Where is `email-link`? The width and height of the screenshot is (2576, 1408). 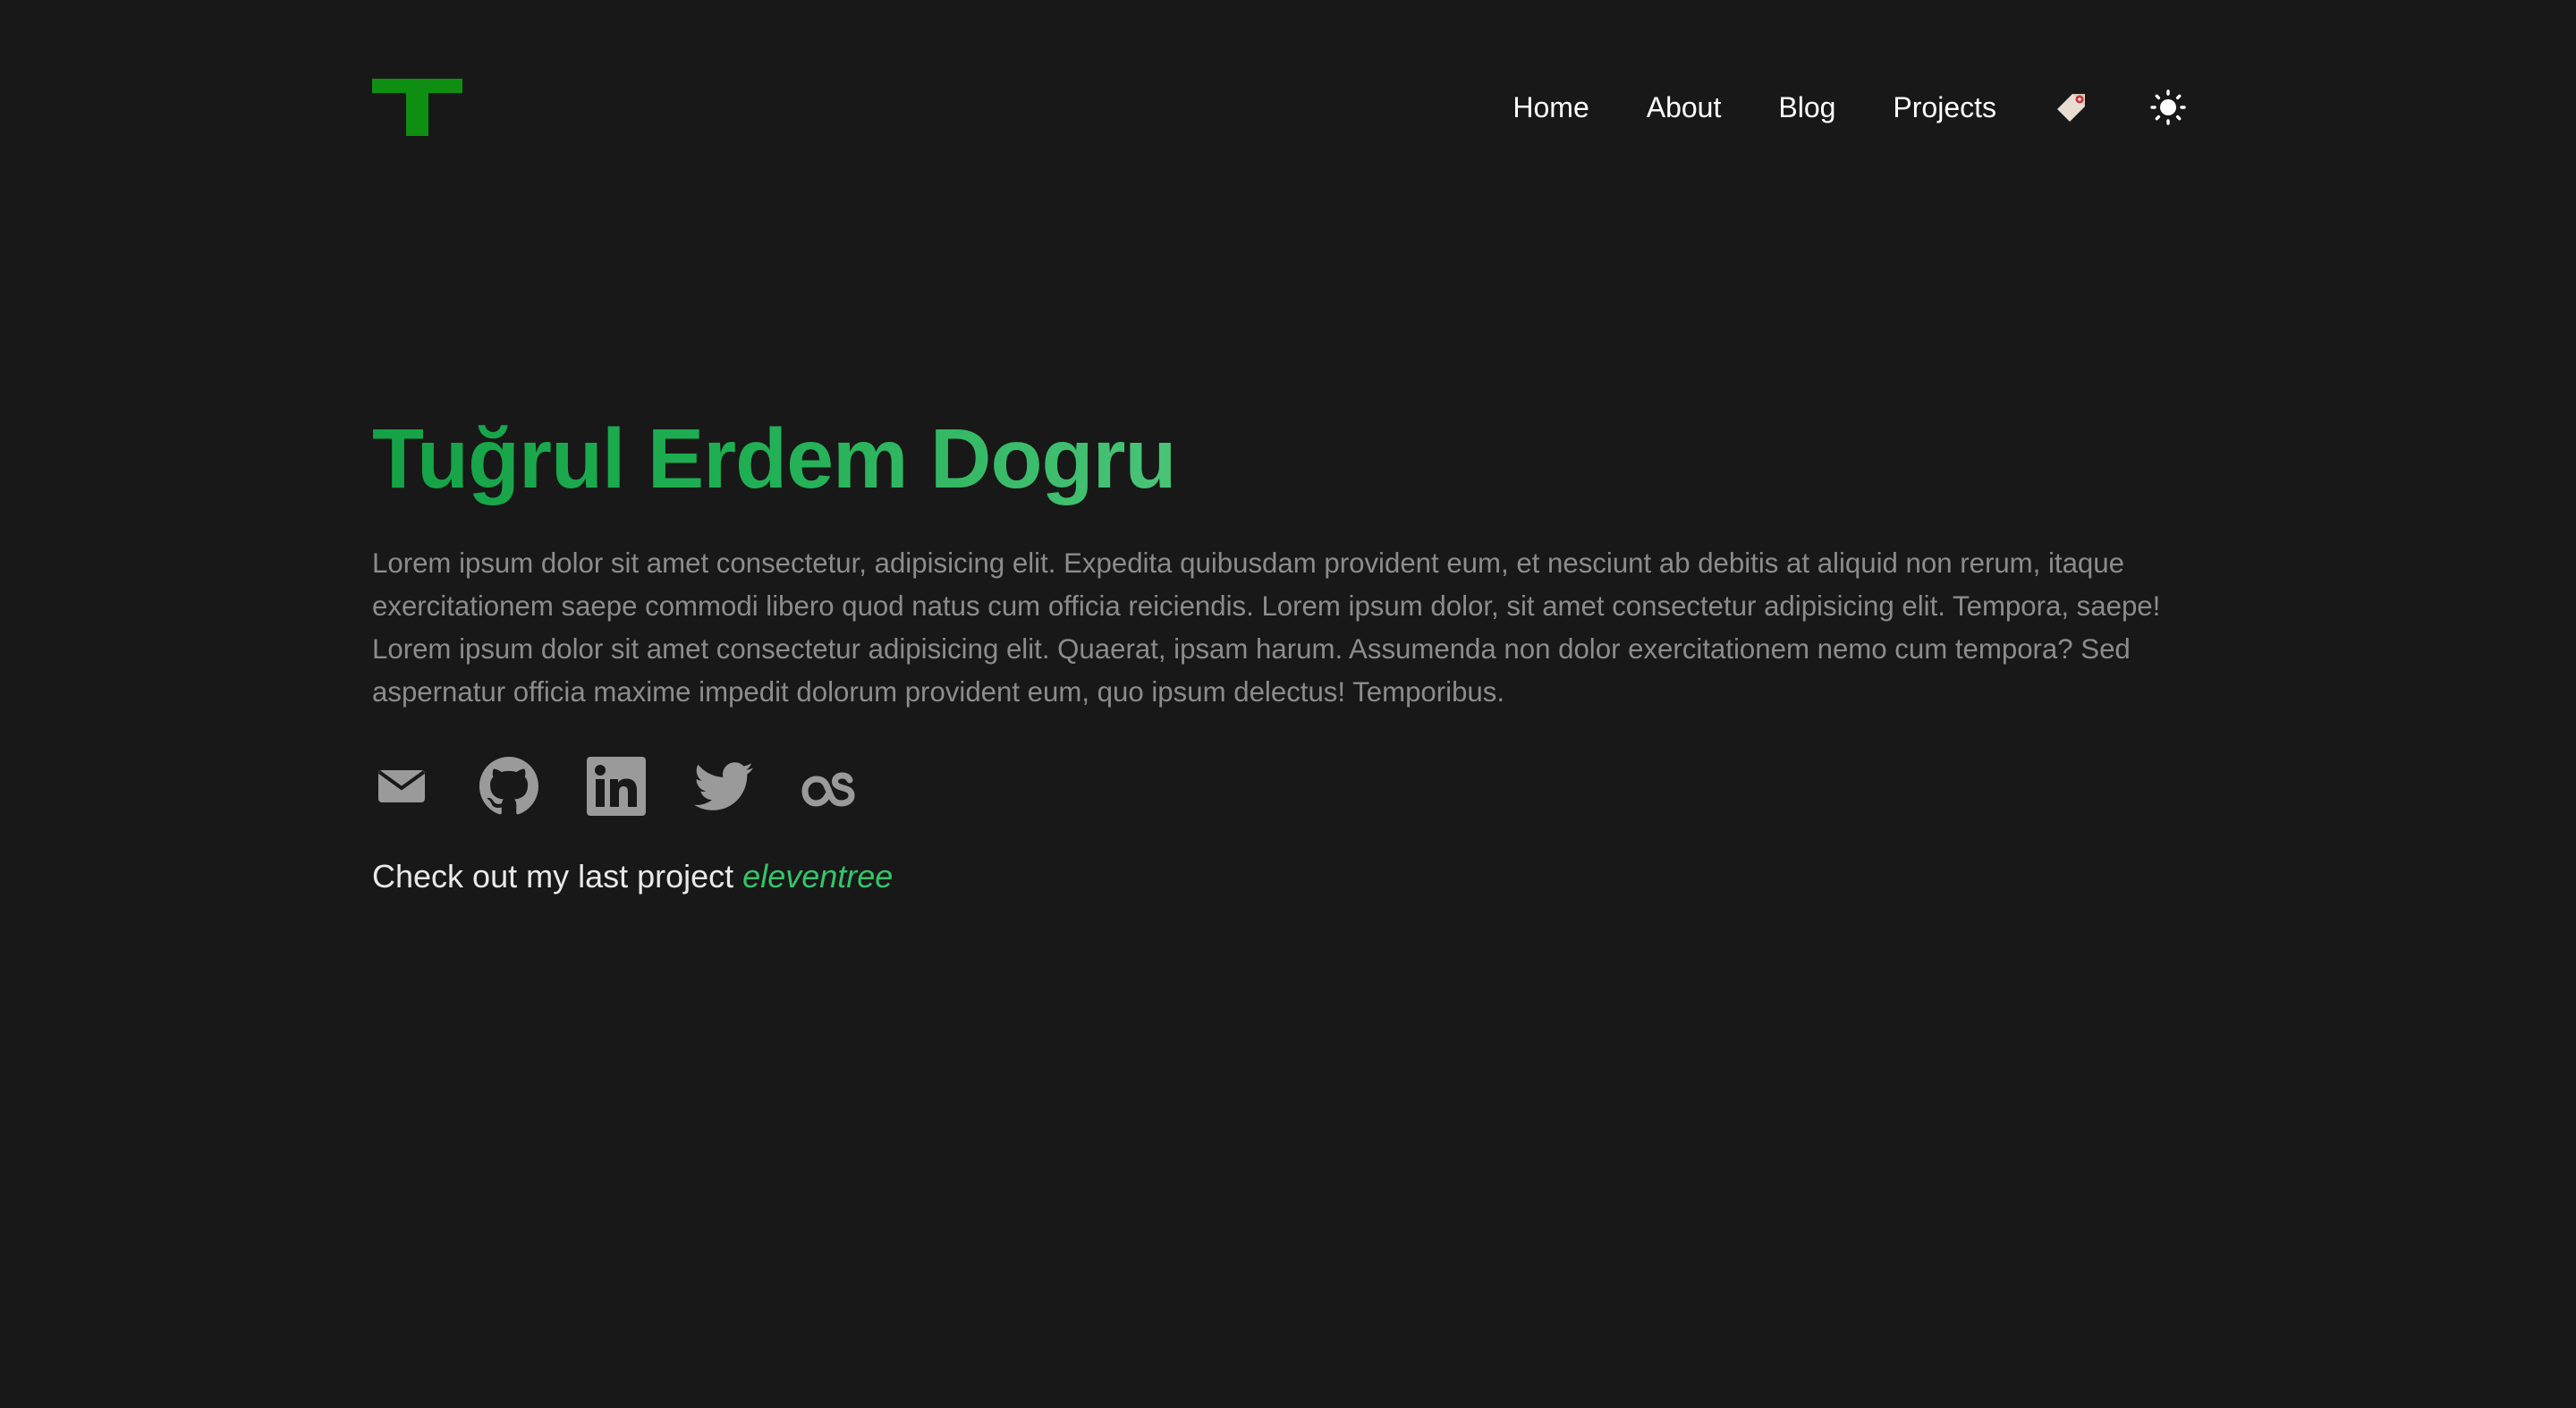
email-link is located at coordinates (401, 786).